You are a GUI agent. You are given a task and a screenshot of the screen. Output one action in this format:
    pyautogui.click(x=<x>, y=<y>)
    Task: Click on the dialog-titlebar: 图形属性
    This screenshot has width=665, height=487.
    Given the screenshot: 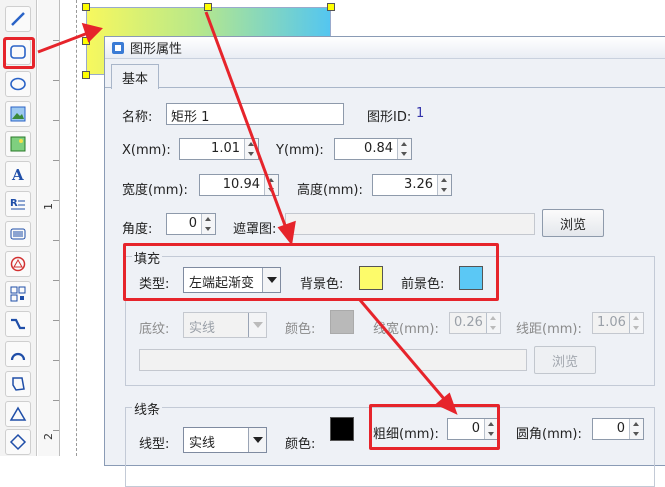 What is the action you would take?
    pyautogui.click(x=385, y=48)
    